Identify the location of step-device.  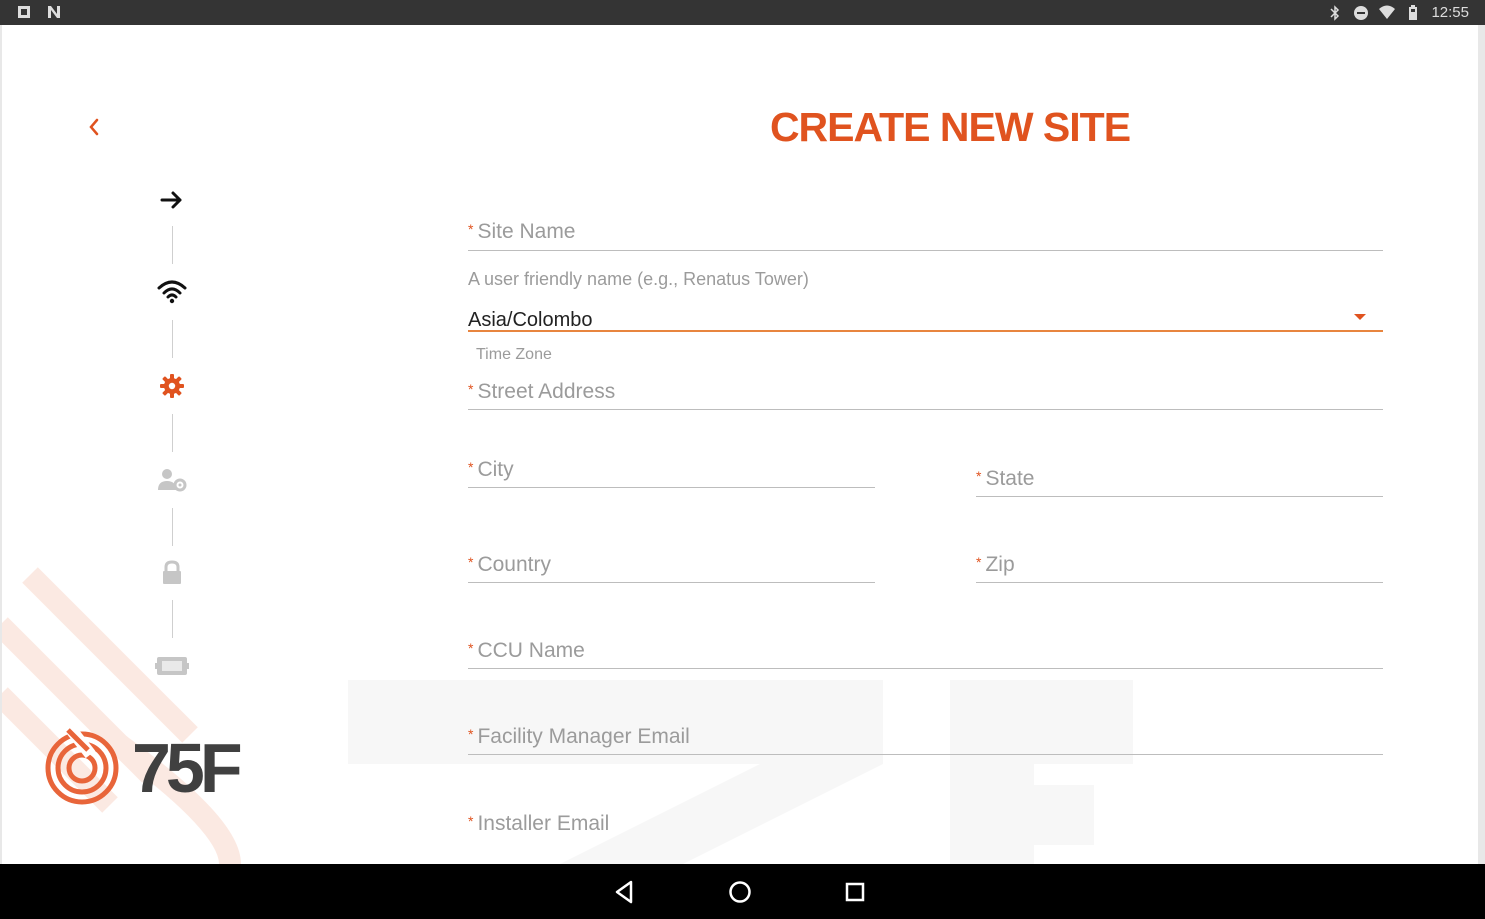
(172, 666).